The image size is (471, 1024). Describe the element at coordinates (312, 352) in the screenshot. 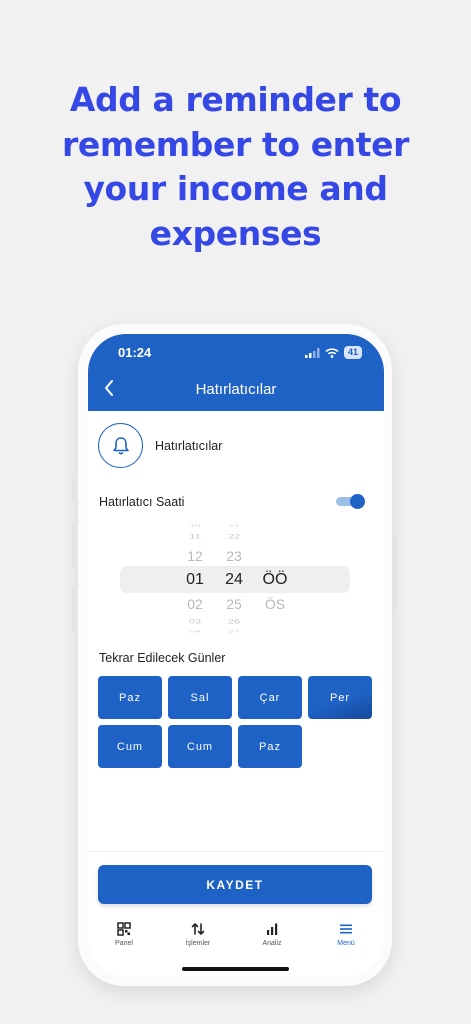

I see `signal-icon` at that location.